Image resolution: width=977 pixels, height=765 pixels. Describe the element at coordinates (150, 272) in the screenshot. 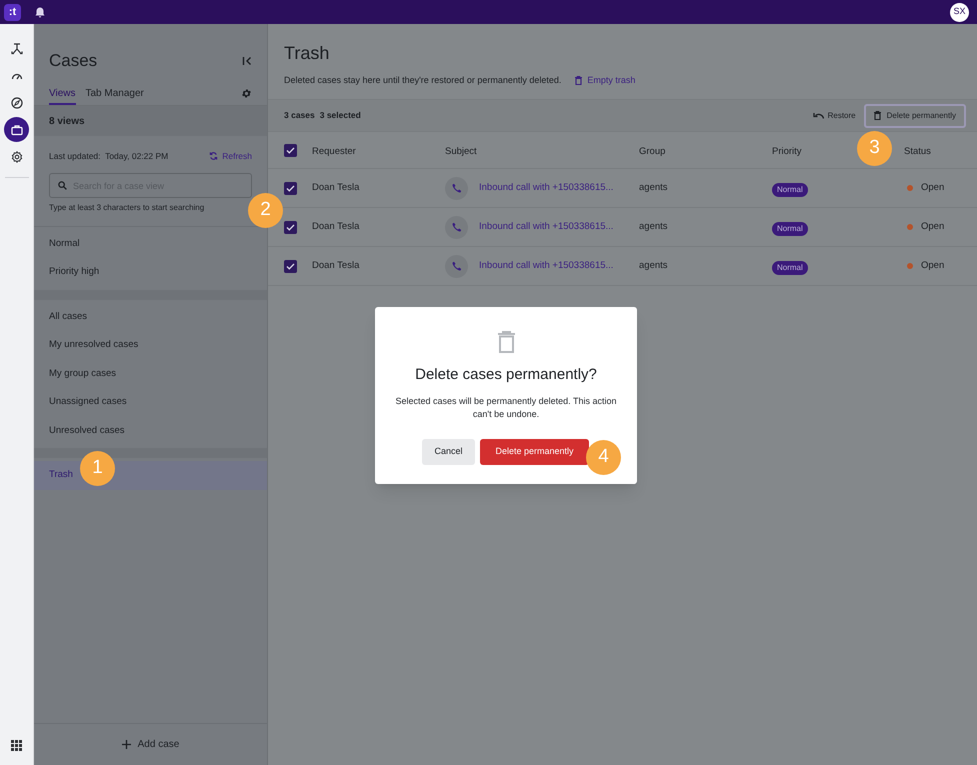

I see `view-list-item: Priority high` at that location.